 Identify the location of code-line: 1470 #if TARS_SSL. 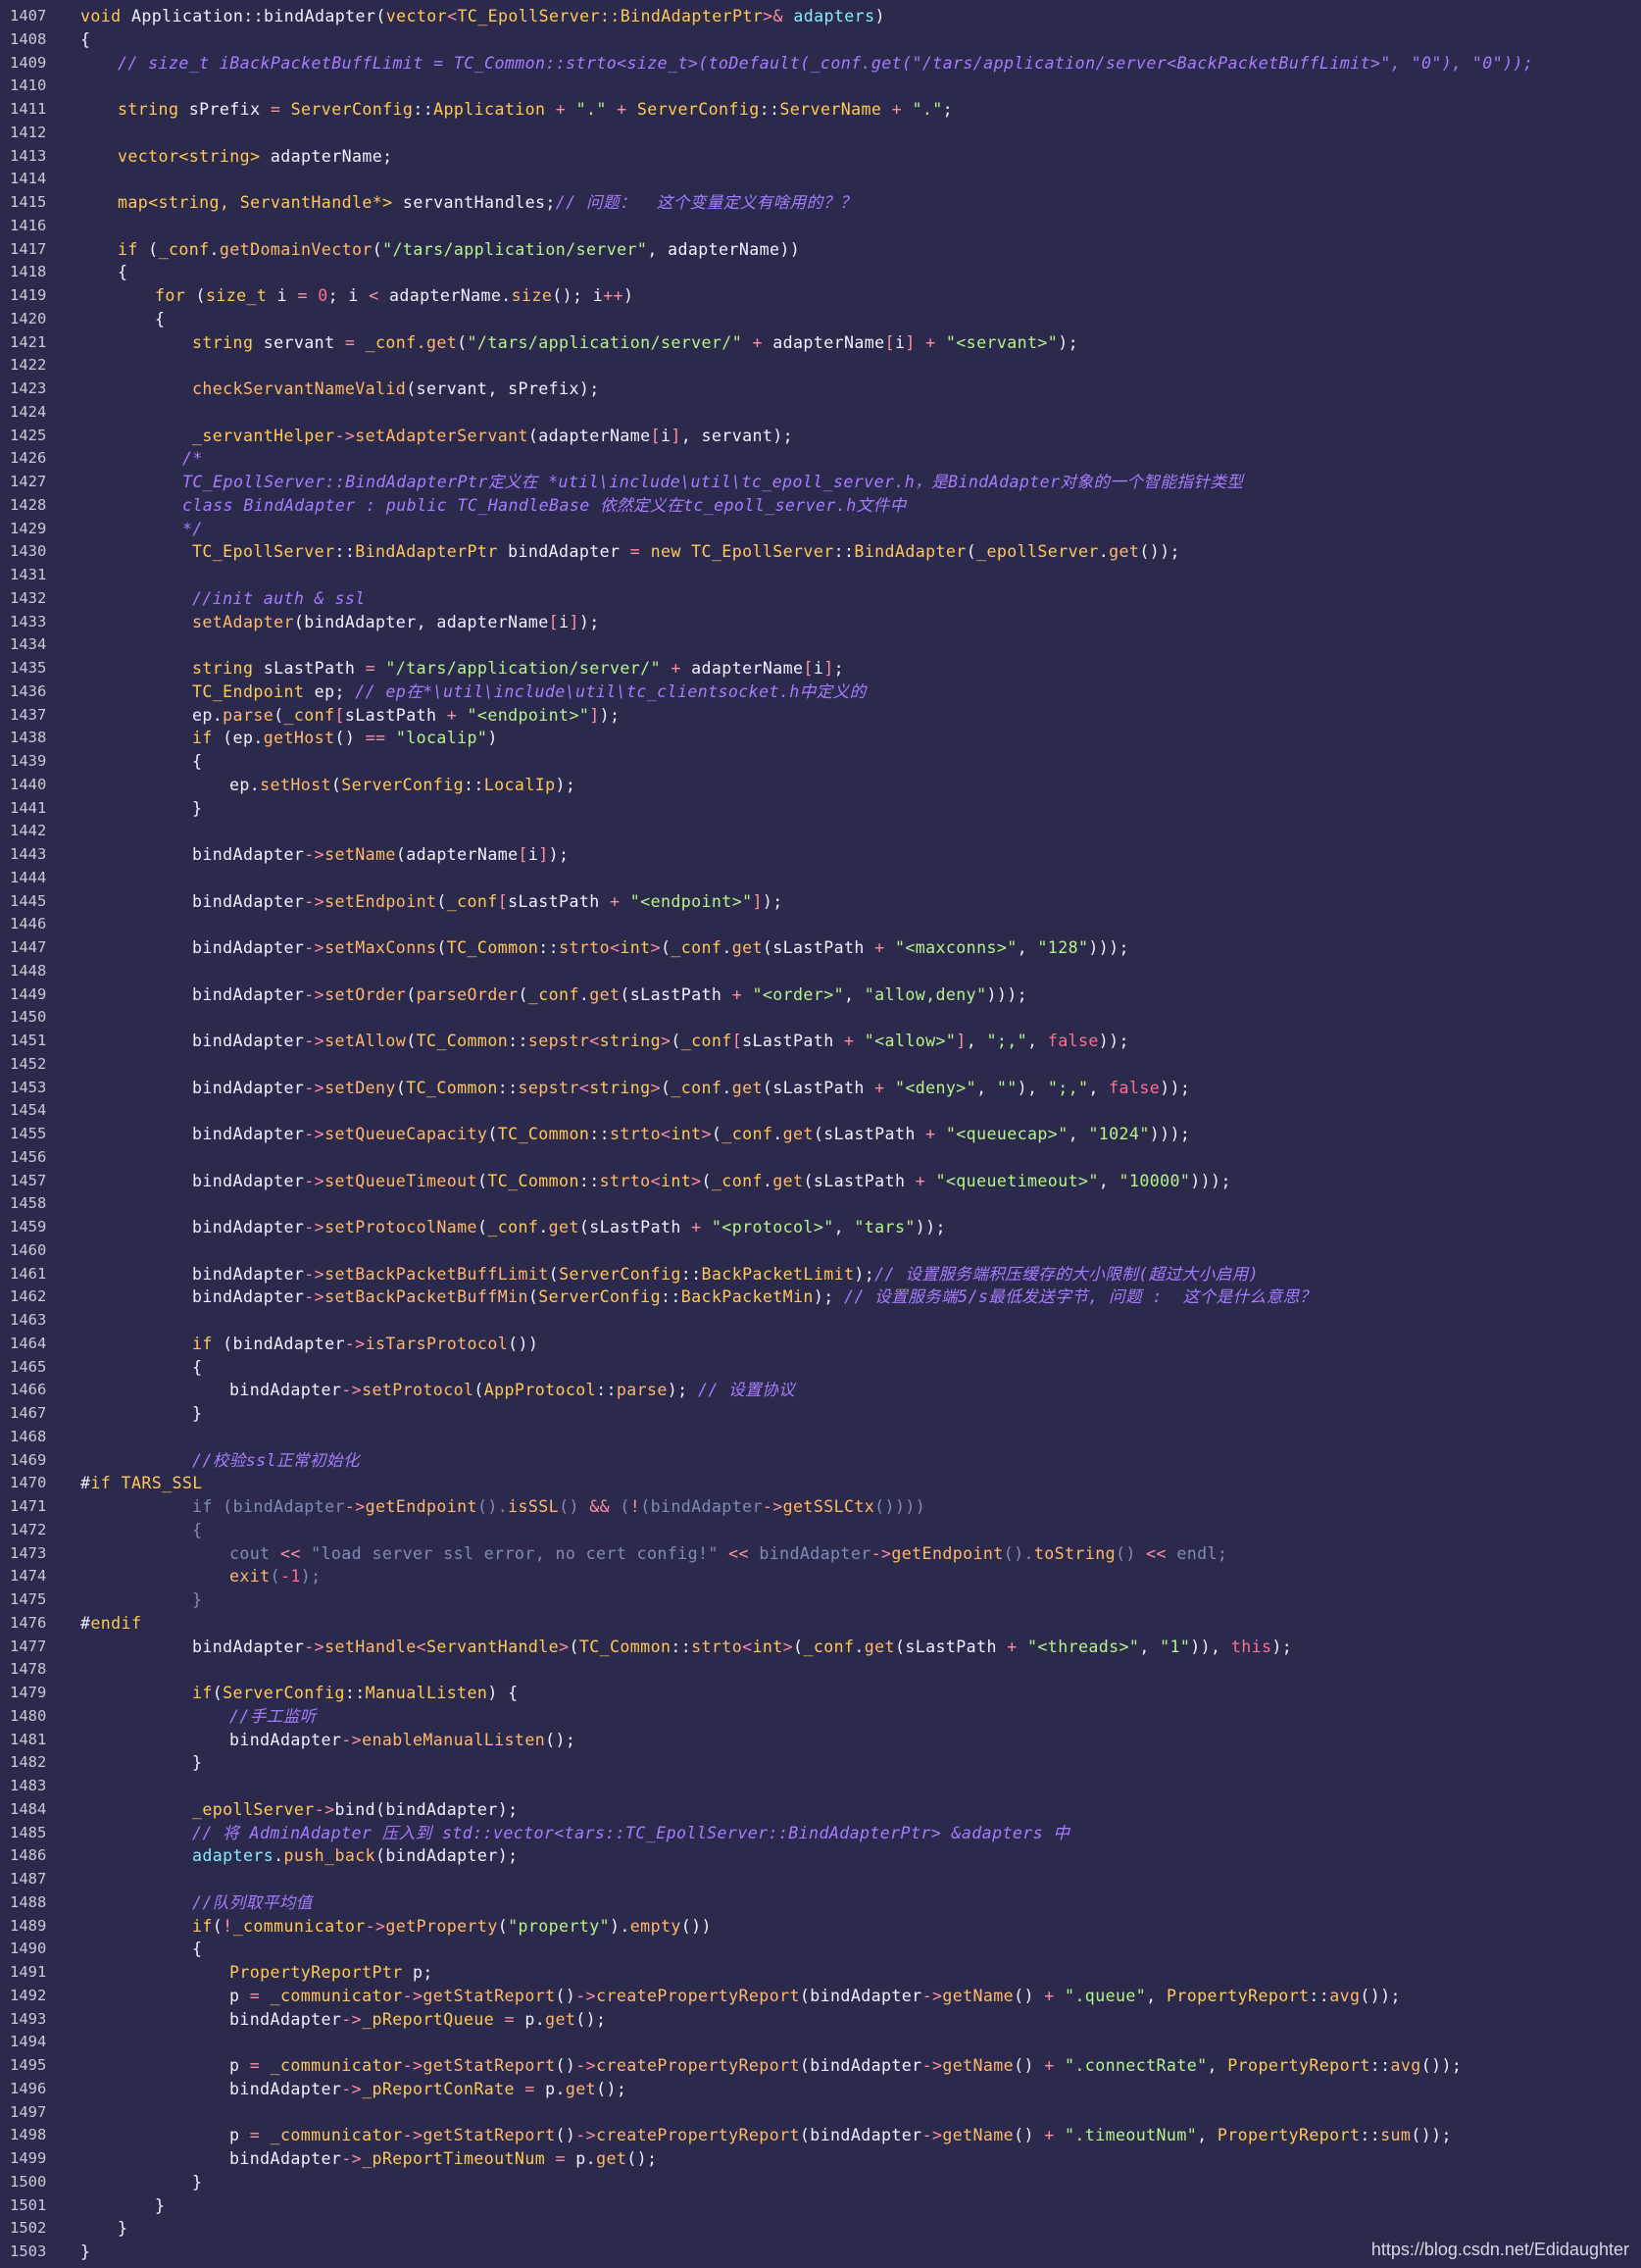
(820, 1483).